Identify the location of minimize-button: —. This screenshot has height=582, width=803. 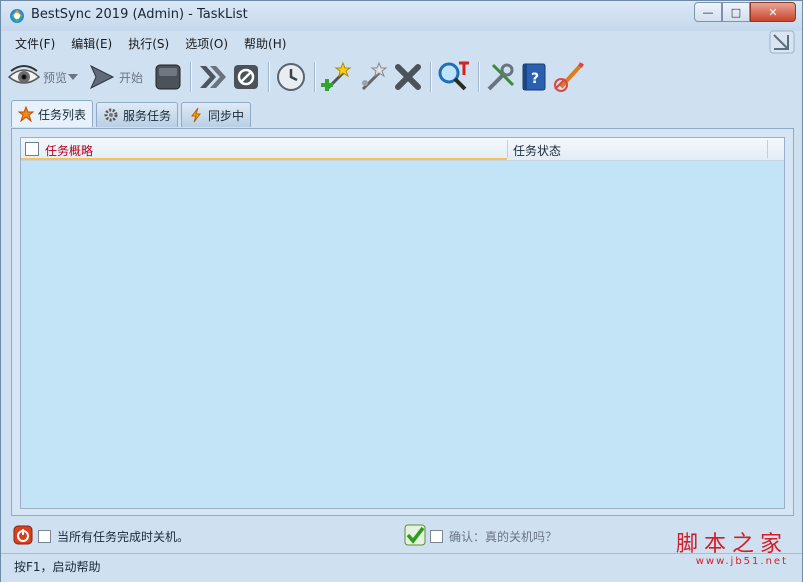
(708, 12).